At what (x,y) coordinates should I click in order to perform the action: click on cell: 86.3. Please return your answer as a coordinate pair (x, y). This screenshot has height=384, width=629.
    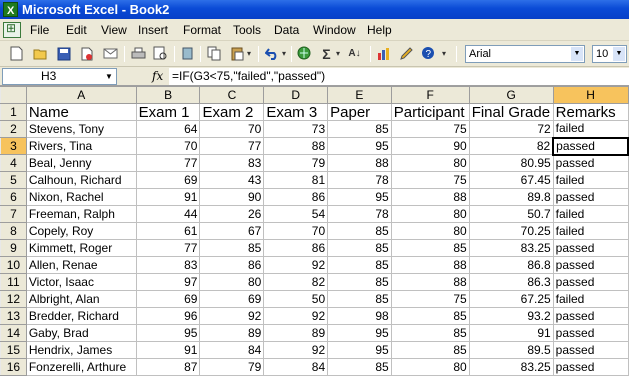
    Looking at the image, I should click on (511, 282).